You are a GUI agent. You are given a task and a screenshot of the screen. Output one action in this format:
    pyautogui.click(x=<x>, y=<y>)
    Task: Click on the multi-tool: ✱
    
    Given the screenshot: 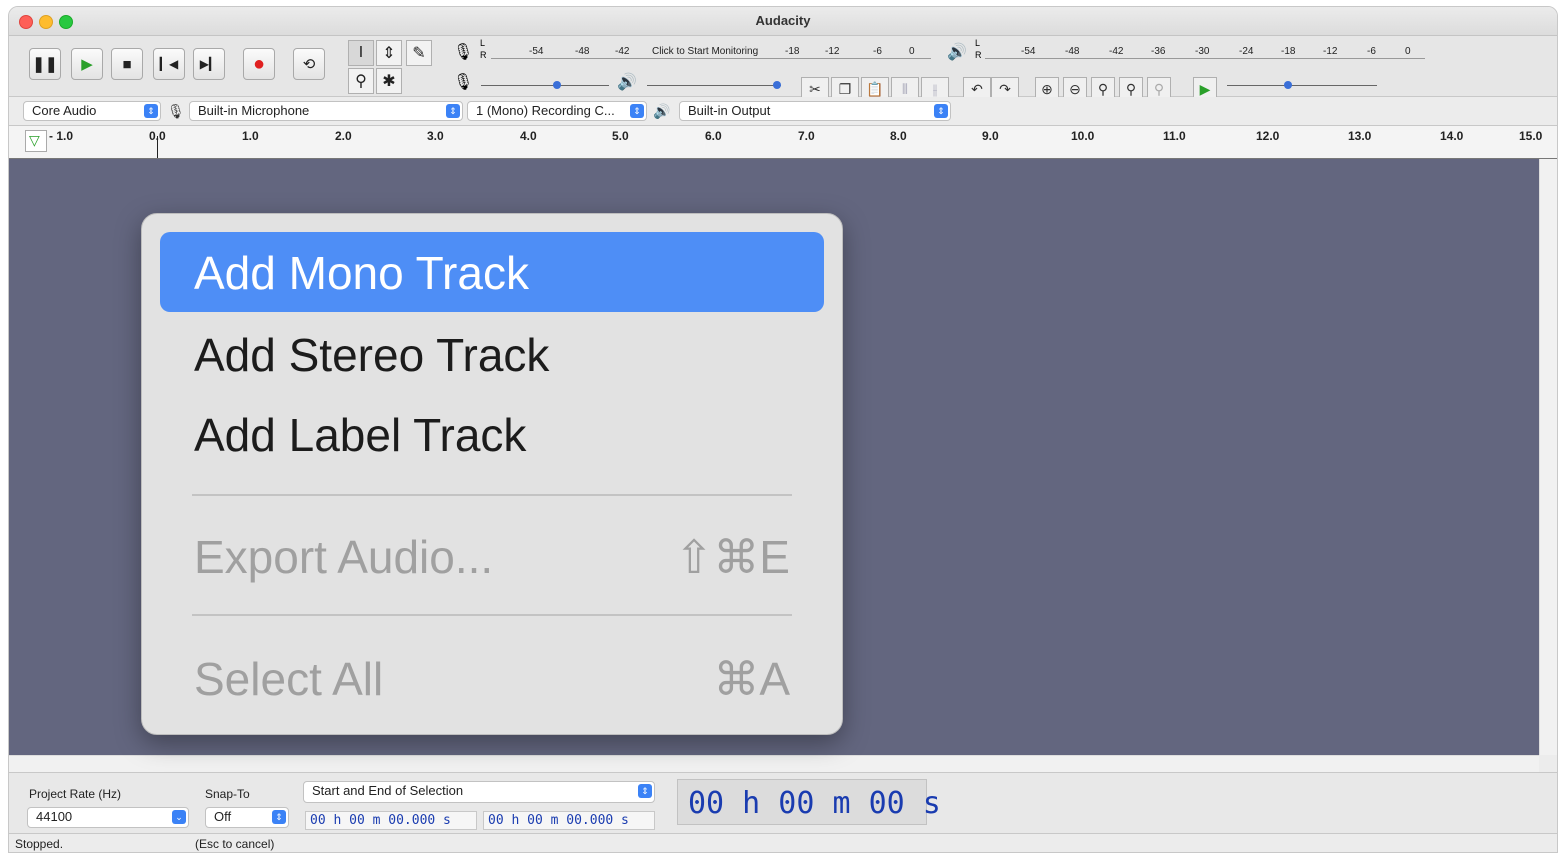 What is the action you would take?
    pyautogui.click(x=389, y=81)
    